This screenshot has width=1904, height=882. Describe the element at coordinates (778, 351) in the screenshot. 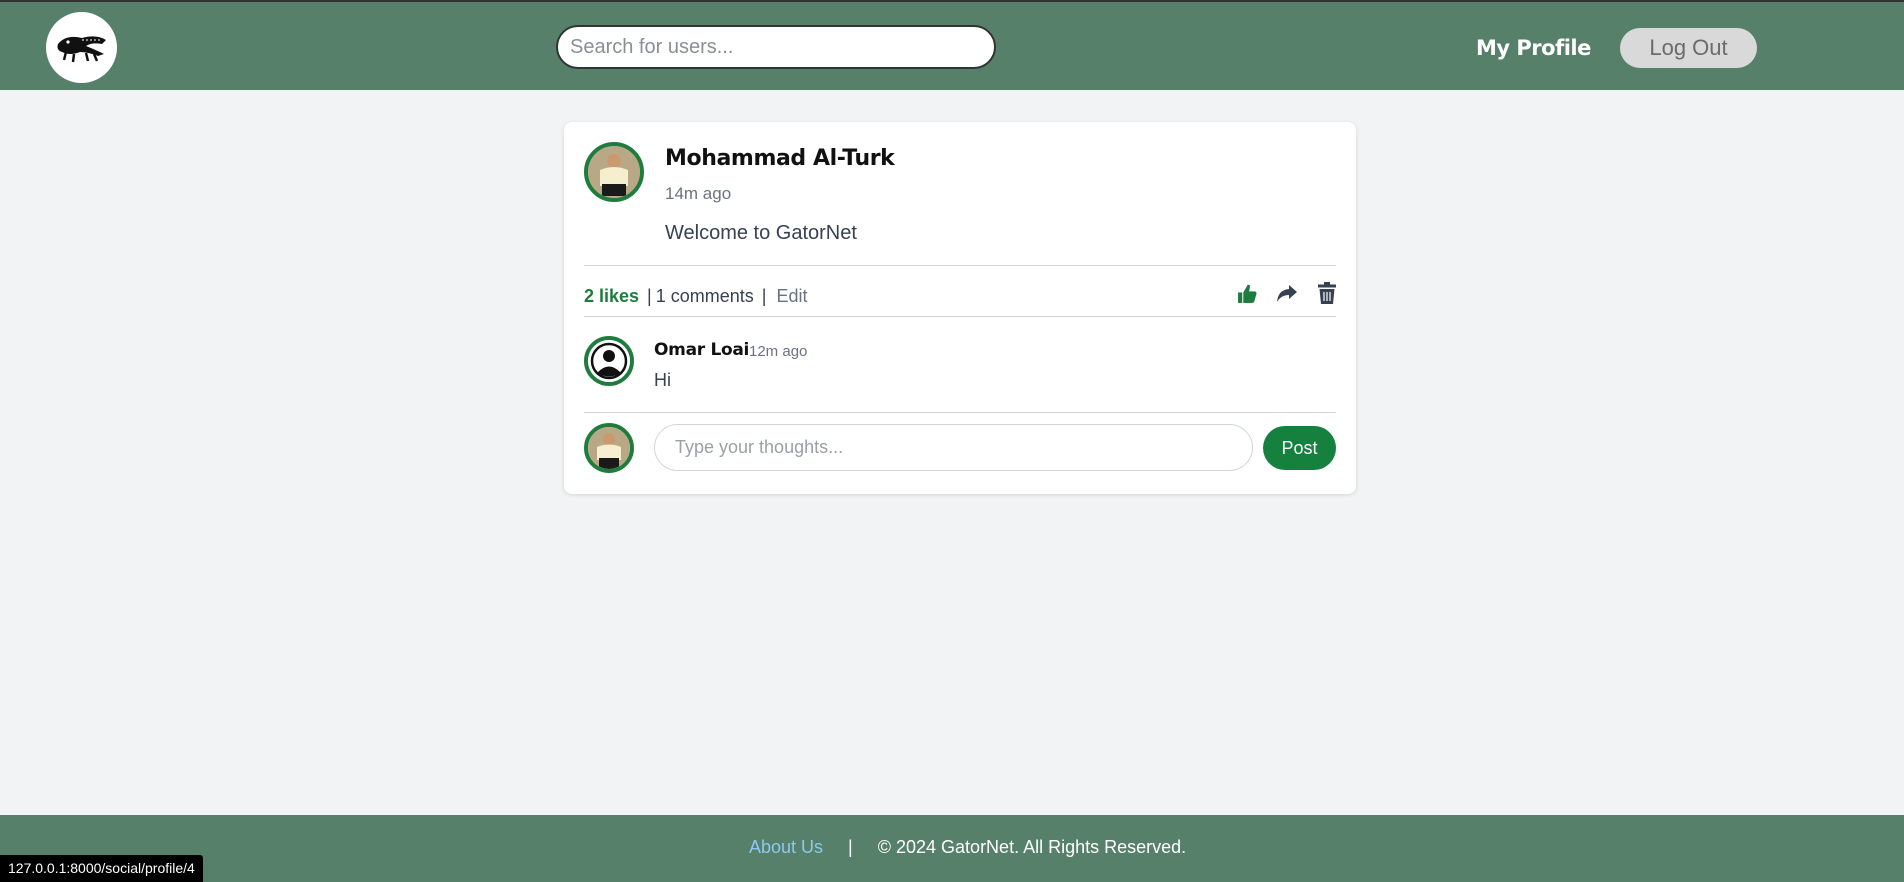

I see `comment-timestamp: 12m ago` at that location.